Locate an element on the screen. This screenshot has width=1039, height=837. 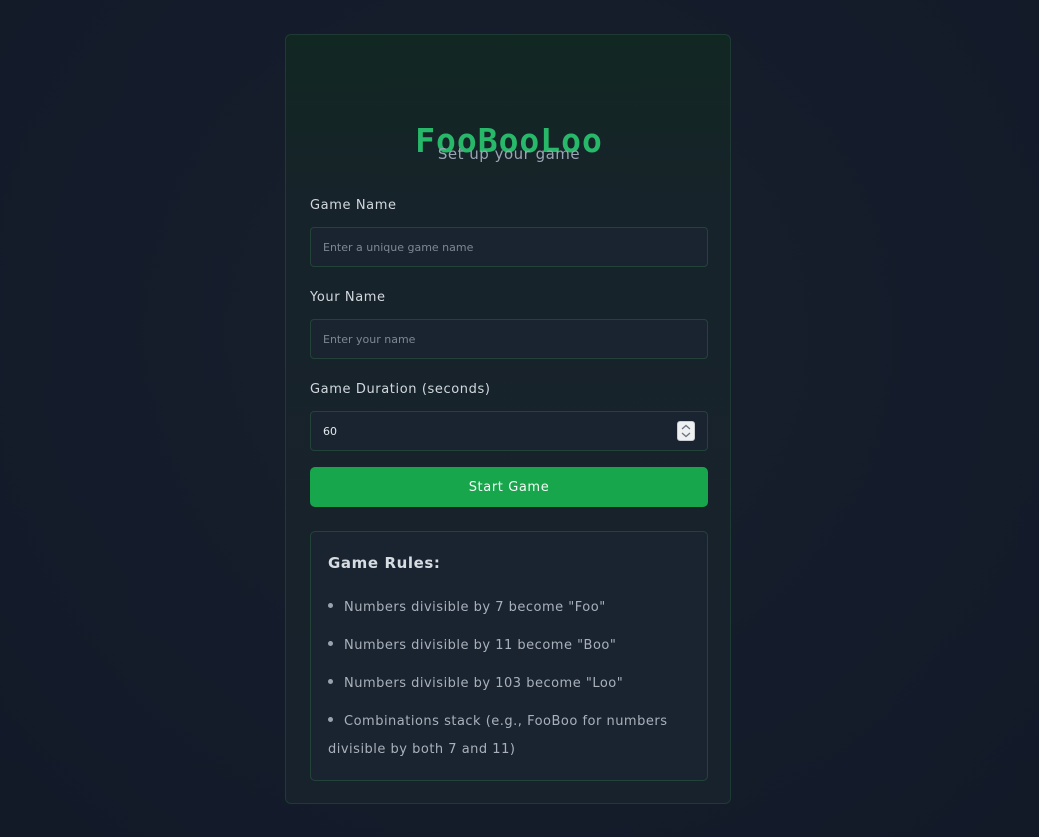
list-item: Numbers divisible by 7 become "Foo" is located at coordinates (508, 608).